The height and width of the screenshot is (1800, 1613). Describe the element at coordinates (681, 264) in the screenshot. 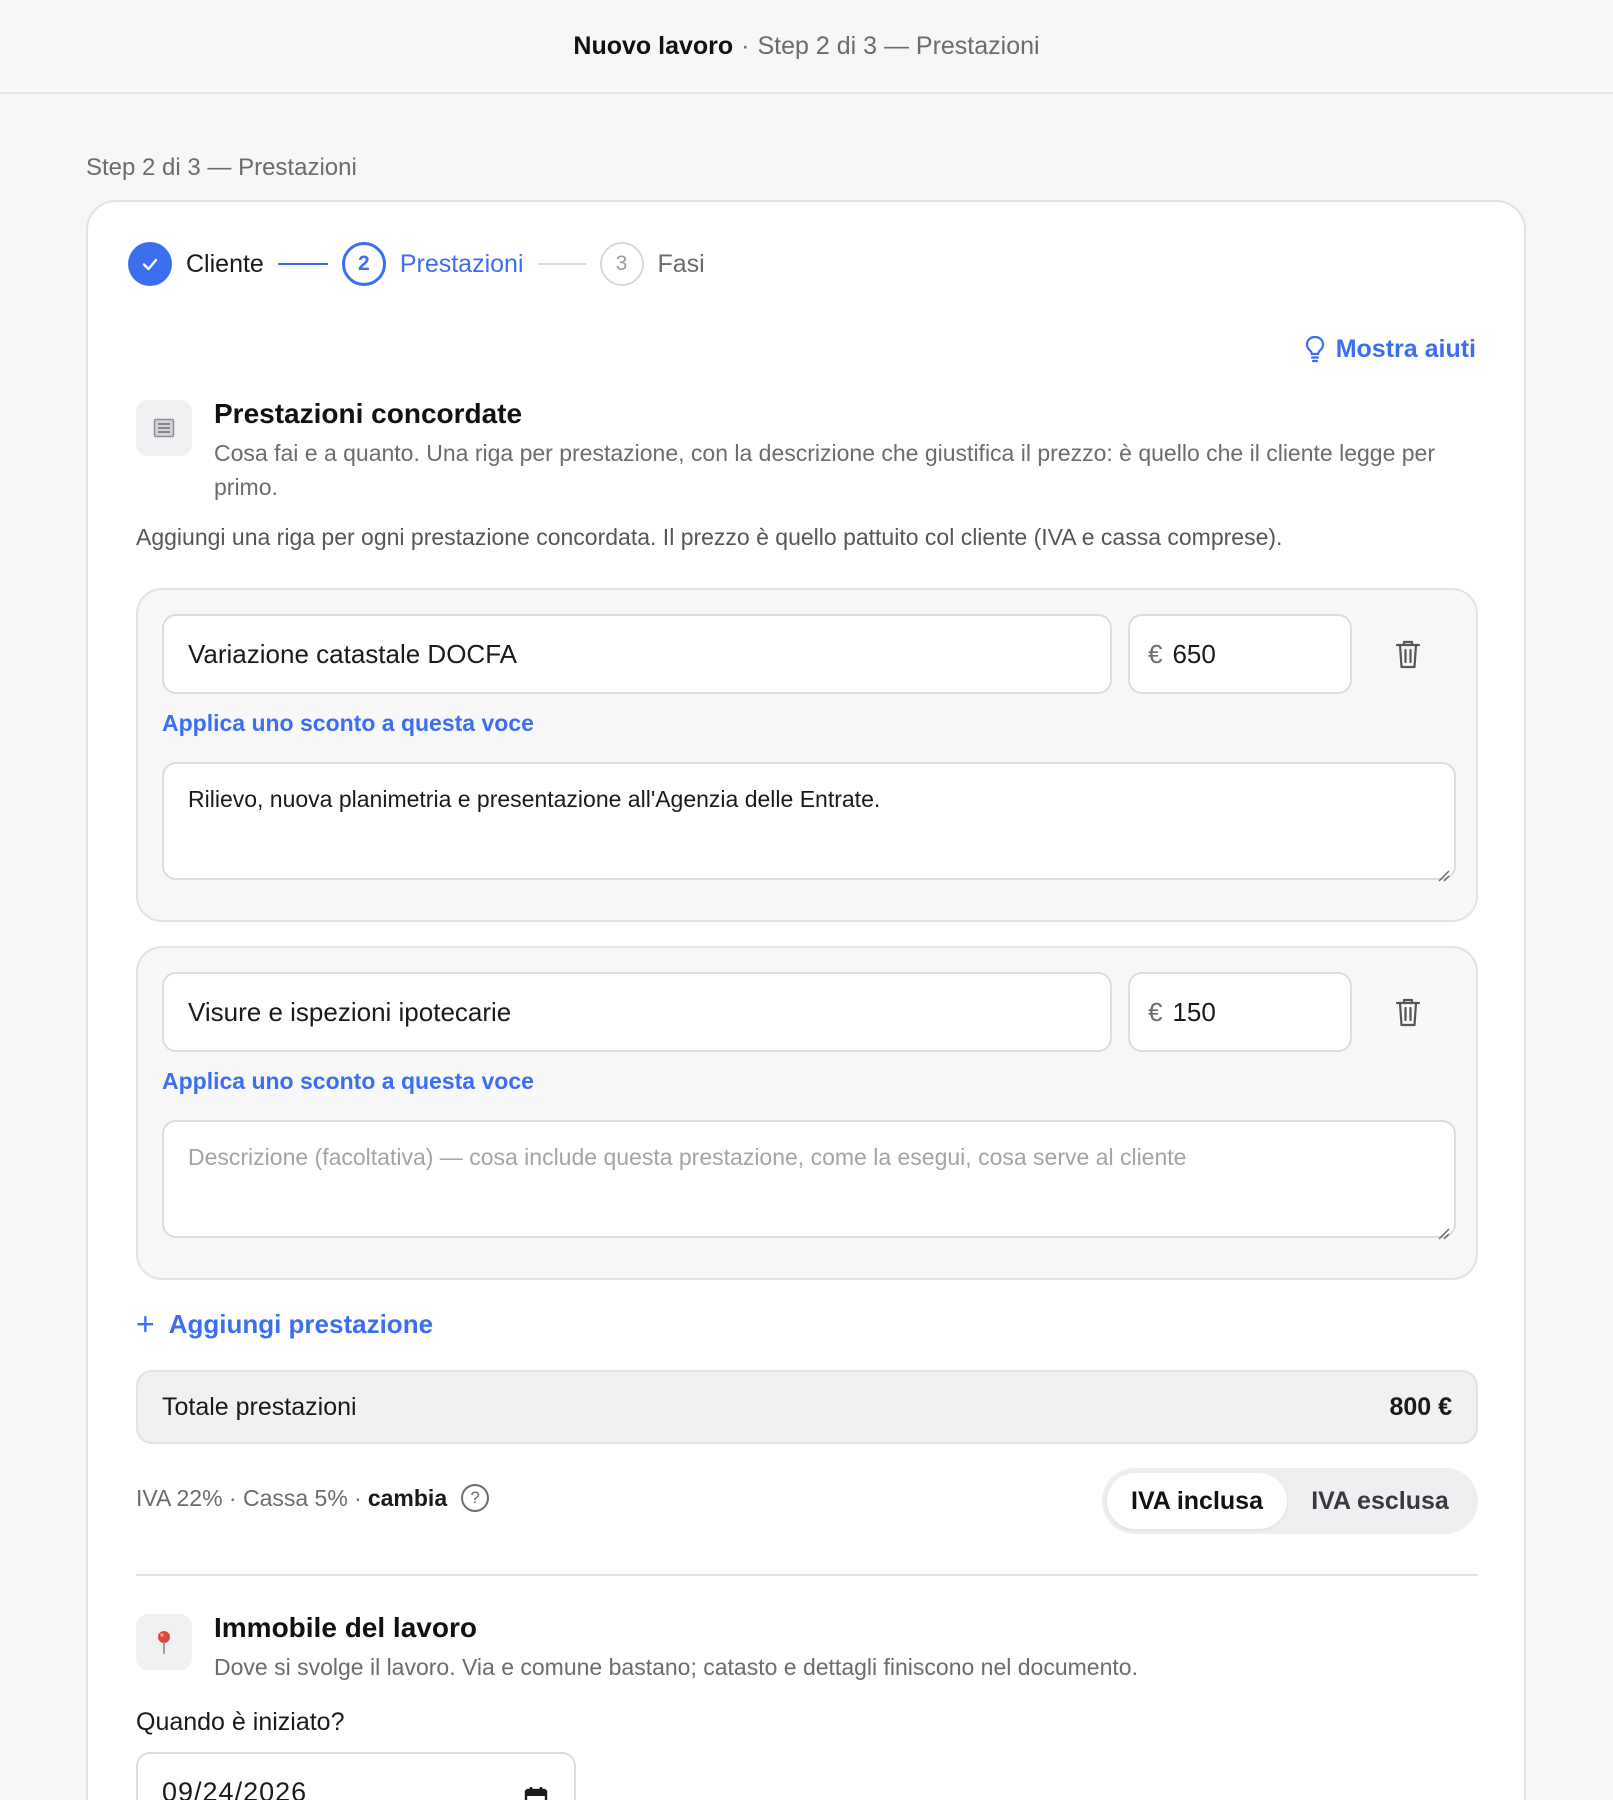

I see `step-label-fasi: Fasi` at that location.